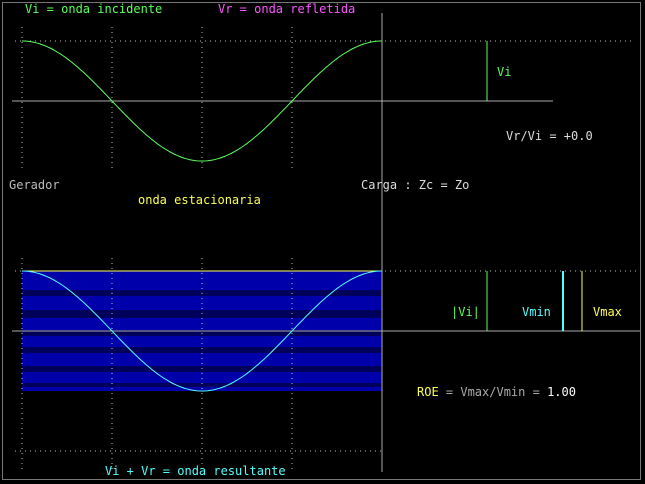 Image resolution: width=645 pixels, height=484 pixels. I want to click on legend-reflected: Vr = onda refletida, so click(287, 9).